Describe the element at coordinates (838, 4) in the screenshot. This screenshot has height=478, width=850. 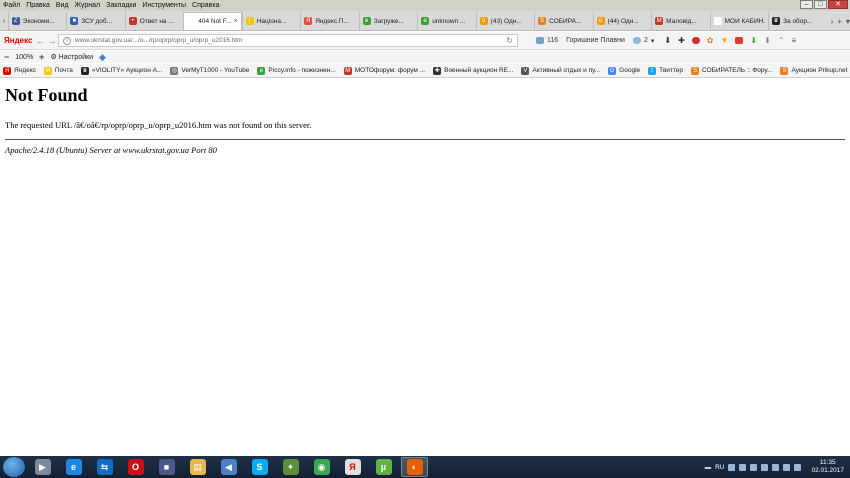
I see `close-button: ✕` at that location.